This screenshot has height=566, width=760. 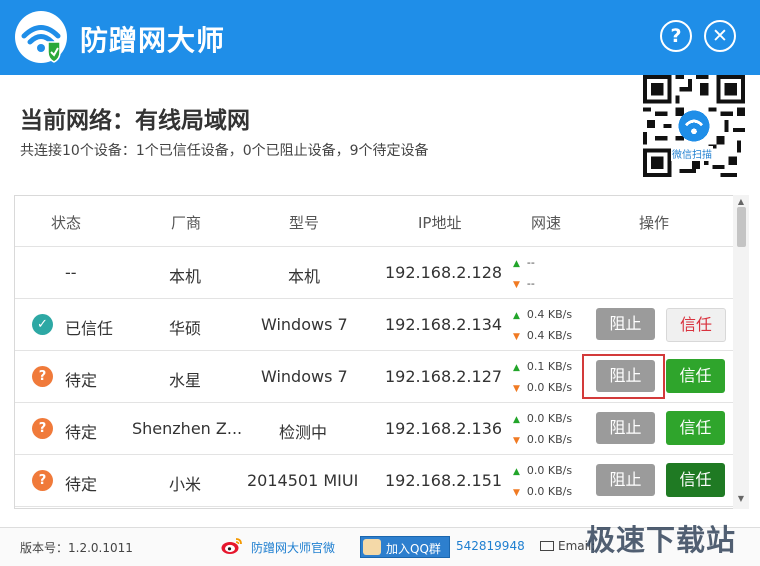 What do you see at coordinates (374, 221) in the screenshot?
I see `table-header: 状态 厂商 型号 IP地址 网速 操作` at bounding box center [374, 221].